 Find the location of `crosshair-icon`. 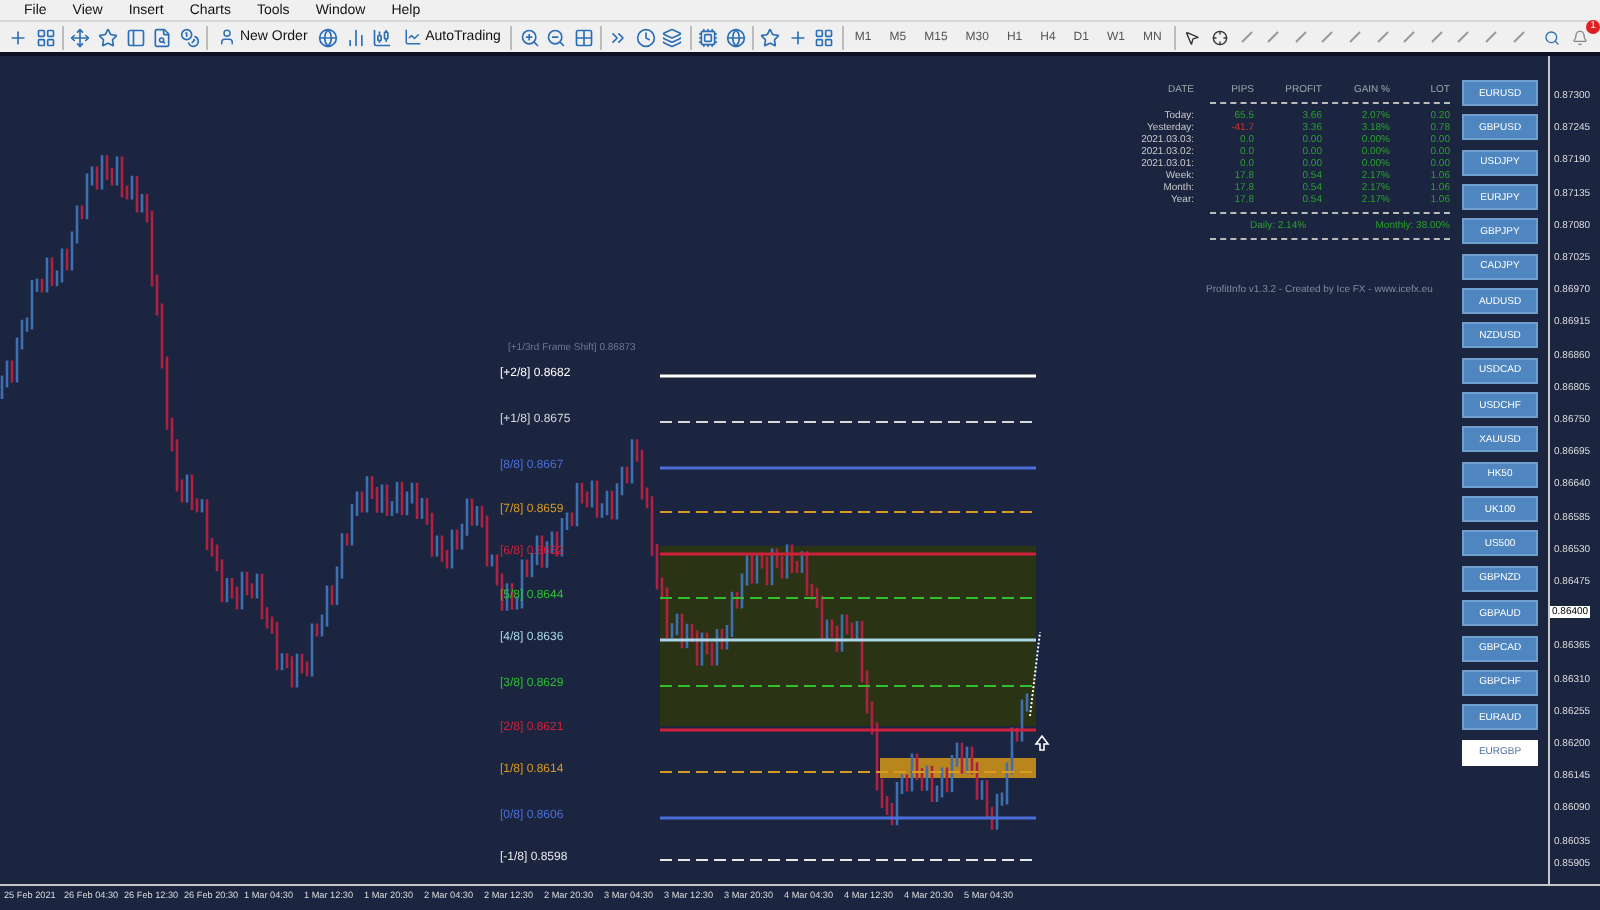

crosshair-icon is located at coordinates (1219, 37).